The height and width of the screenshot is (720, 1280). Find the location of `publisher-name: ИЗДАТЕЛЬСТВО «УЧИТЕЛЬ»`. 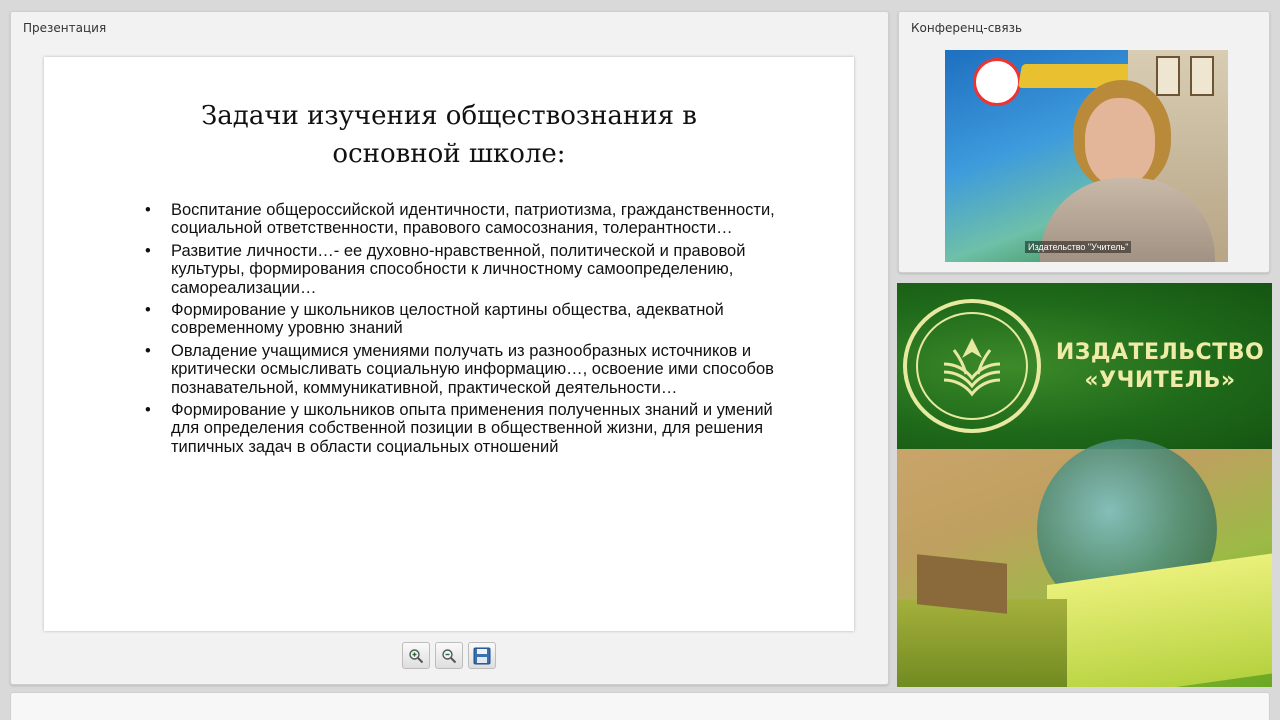

publisher-name: ИЗДАТЕЛЬСТВО «УЧИТЕЛЬ» is located at coordinates (1160, 367).